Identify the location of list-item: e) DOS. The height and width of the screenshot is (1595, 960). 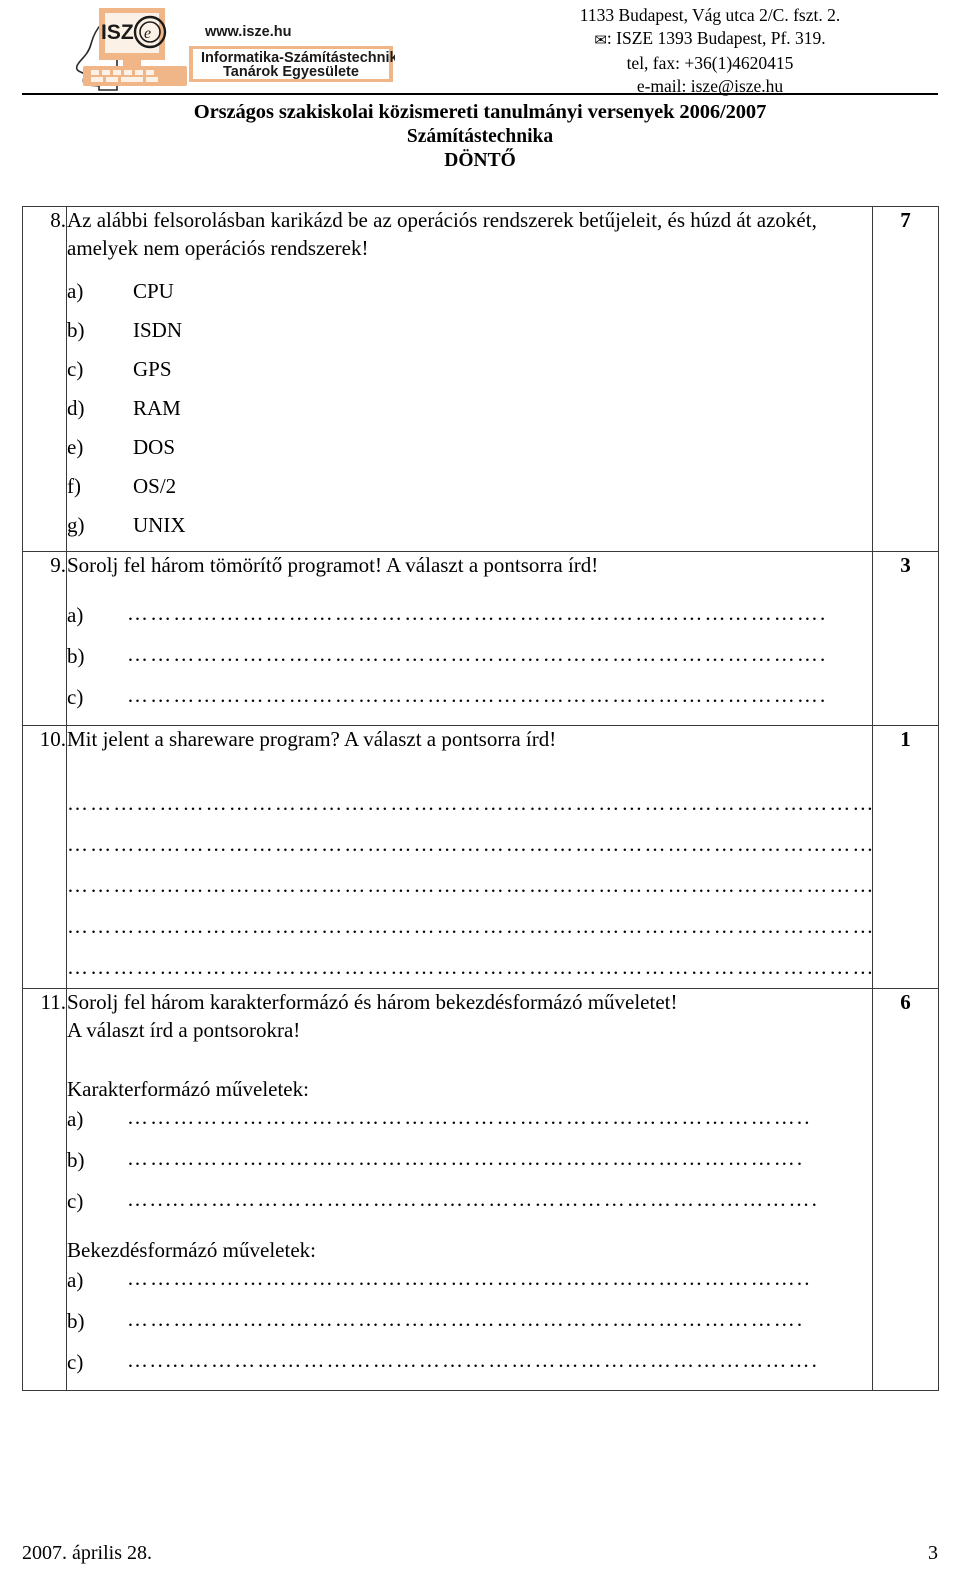
(469, 453).